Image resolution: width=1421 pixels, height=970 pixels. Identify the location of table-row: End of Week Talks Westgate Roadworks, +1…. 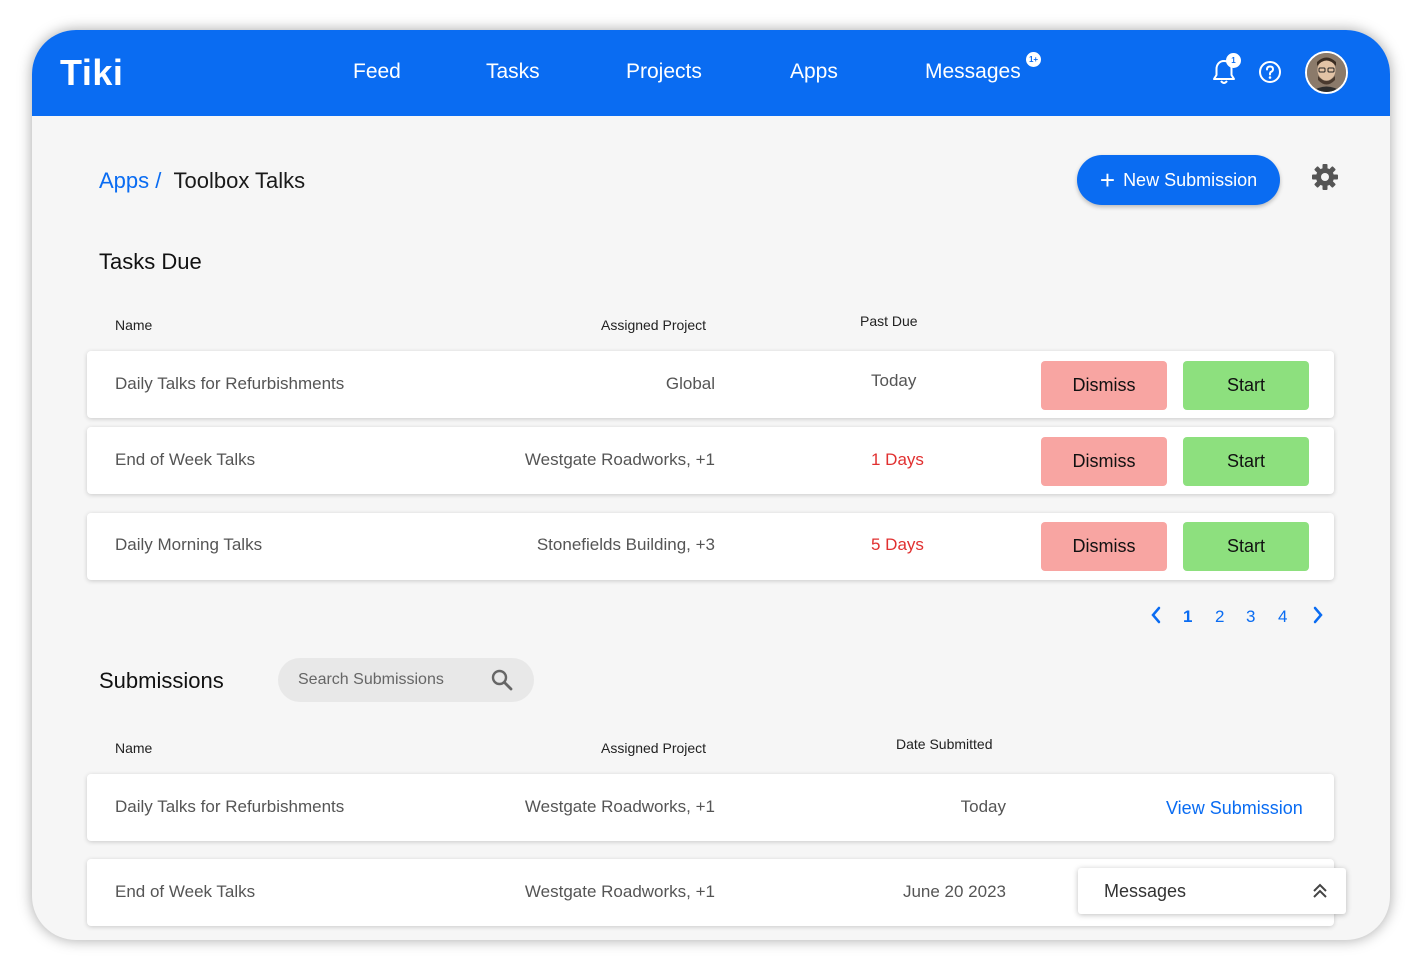
(710, 460).